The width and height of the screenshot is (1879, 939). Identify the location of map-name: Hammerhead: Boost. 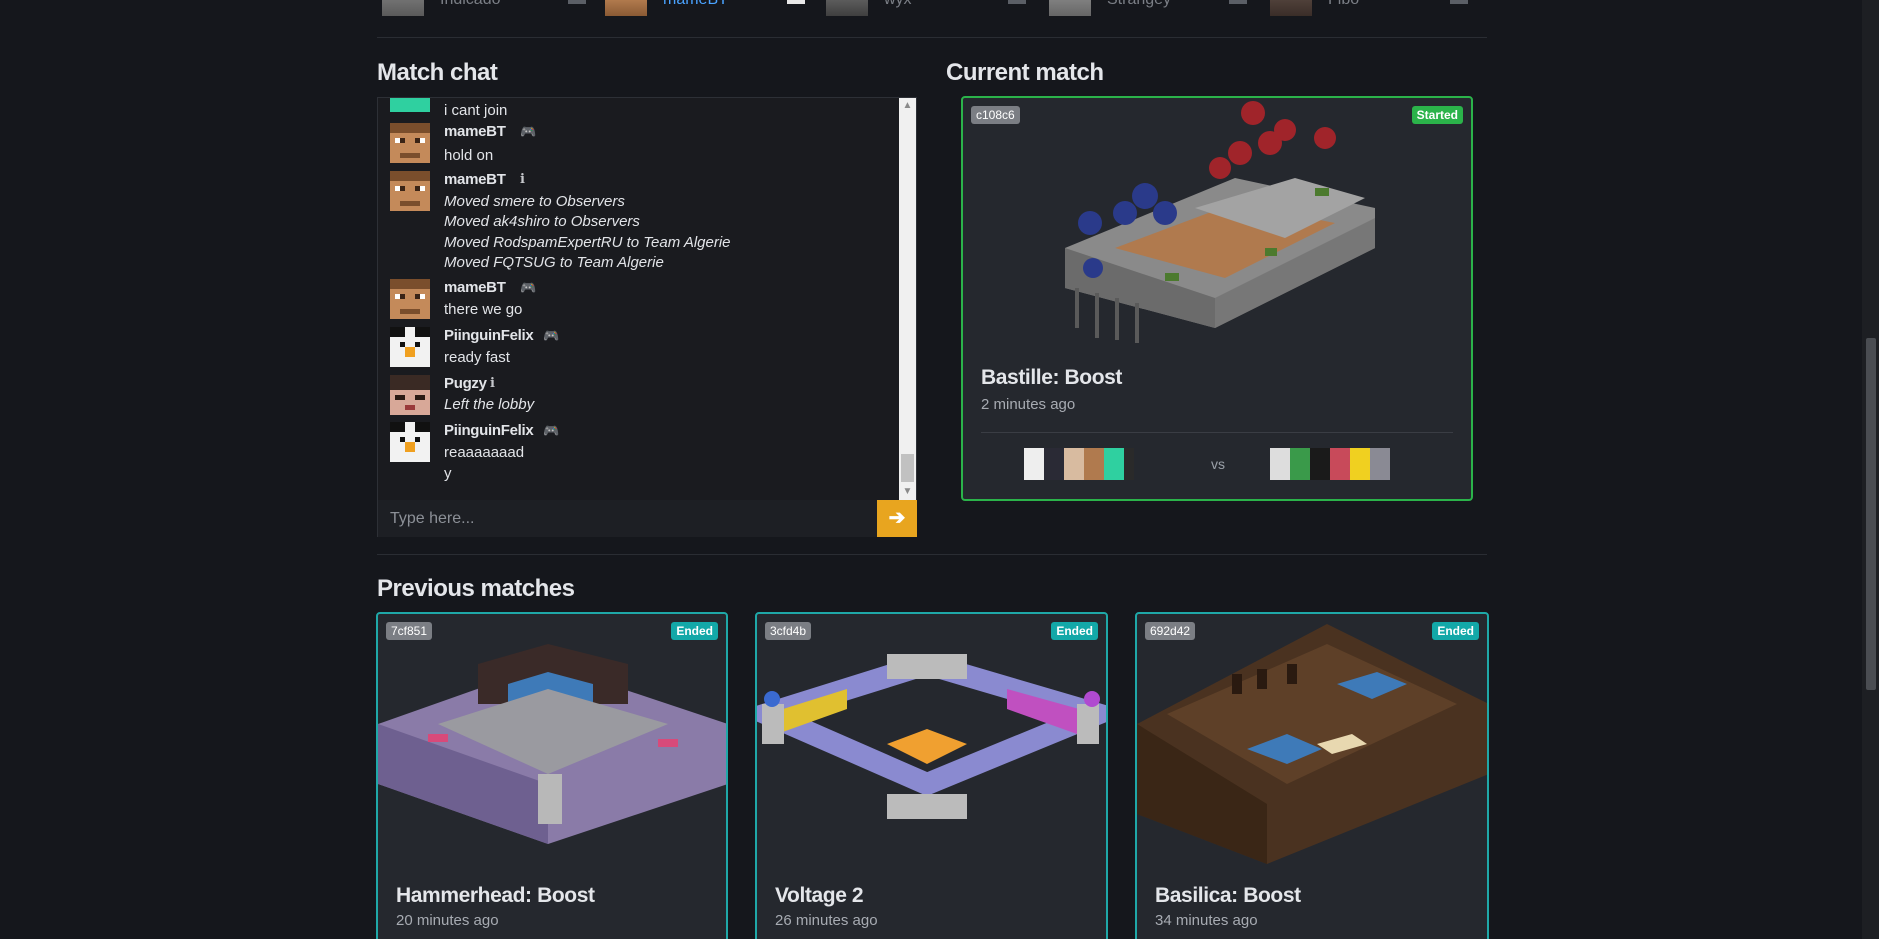
(495, 895).